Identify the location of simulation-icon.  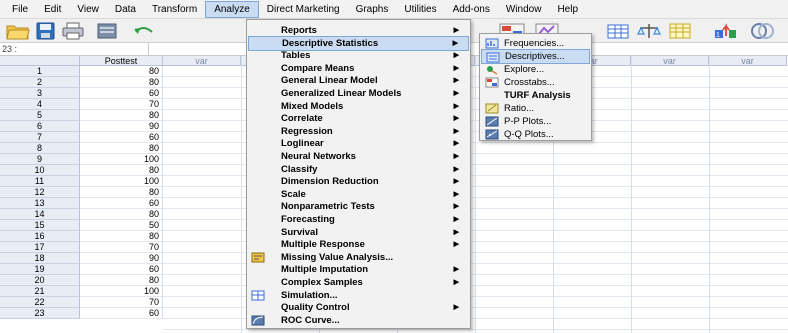
(258, 295).